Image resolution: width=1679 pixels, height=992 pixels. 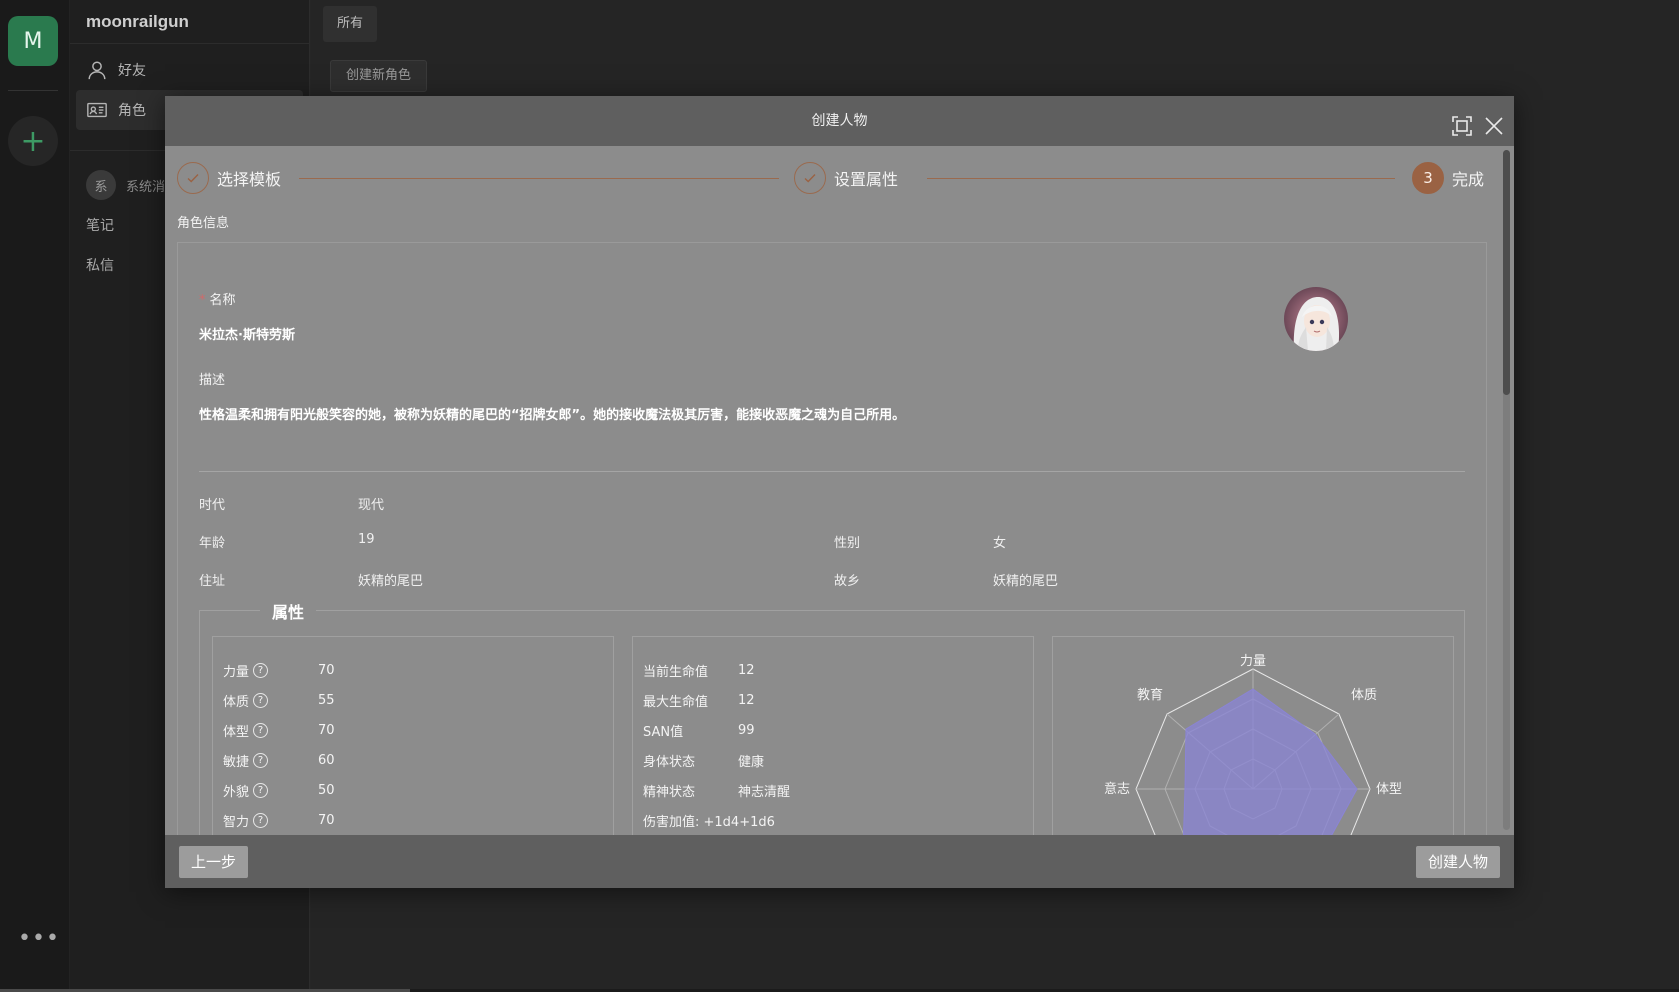 What do you see at coordinates (279, 701) in the screenshot?
I see `attr-row: 体质? 55` at bounding box center [279, 701].